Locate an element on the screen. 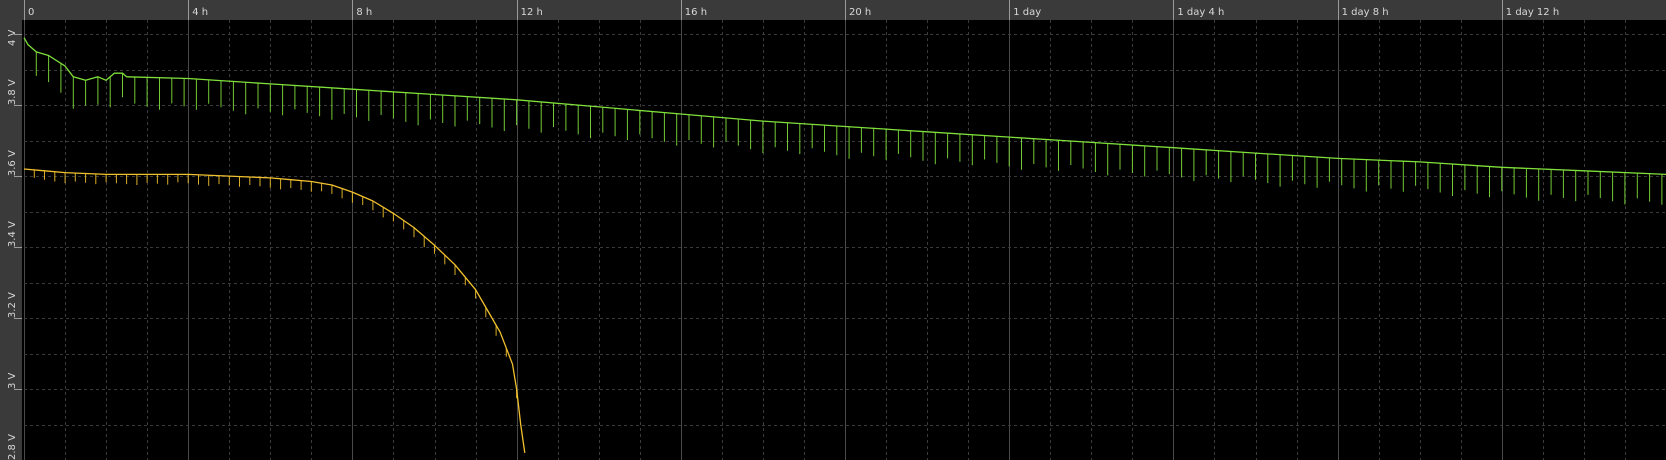 This screenshot has height=460, width=1666. y-tick-label: 3.8 V is located at coordinates (12, 92).